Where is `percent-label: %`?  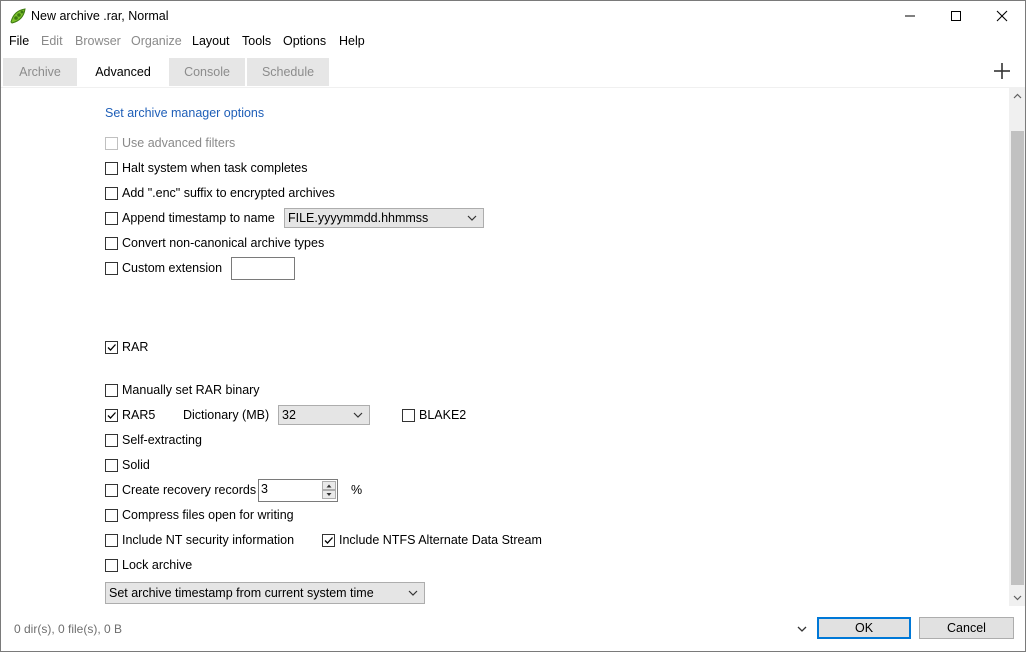
percent-label: % is located at coordinates (357, 490).